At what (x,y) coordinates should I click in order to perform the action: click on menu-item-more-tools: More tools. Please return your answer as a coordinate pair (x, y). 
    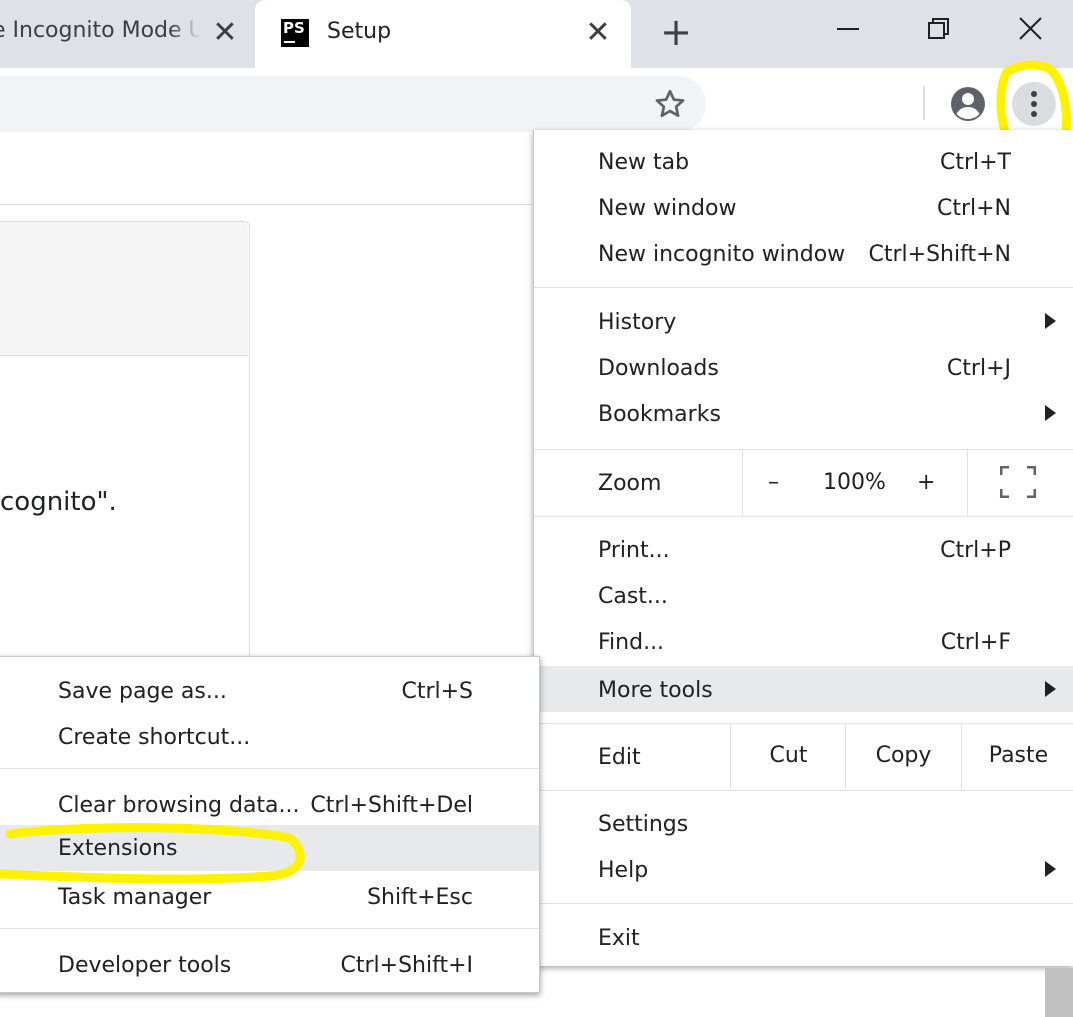
    Looking at the image, I should click on (803, 689).